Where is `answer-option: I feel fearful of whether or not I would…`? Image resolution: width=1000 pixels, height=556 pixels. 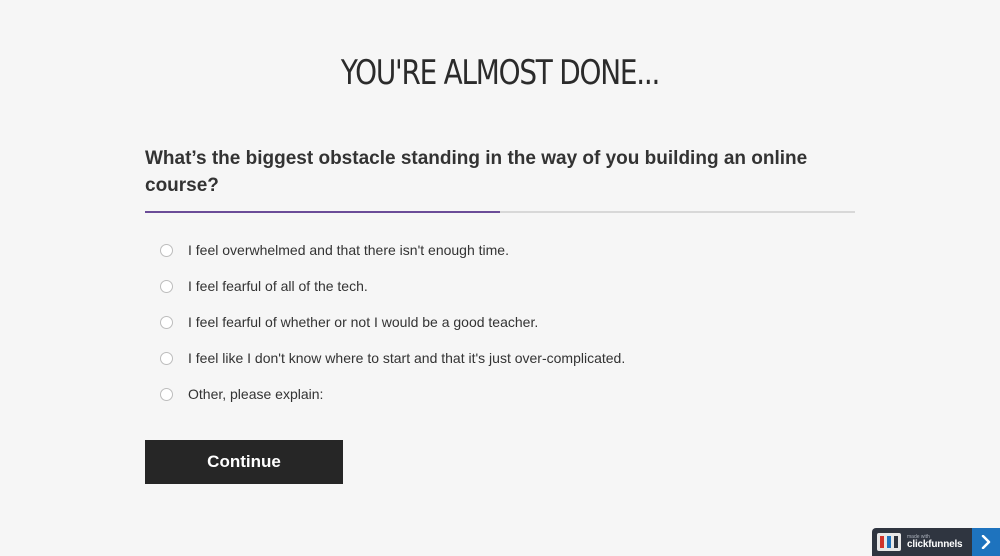
answer-option: I feel fearful of whether or not I would… is located at coordinates (392, 322).